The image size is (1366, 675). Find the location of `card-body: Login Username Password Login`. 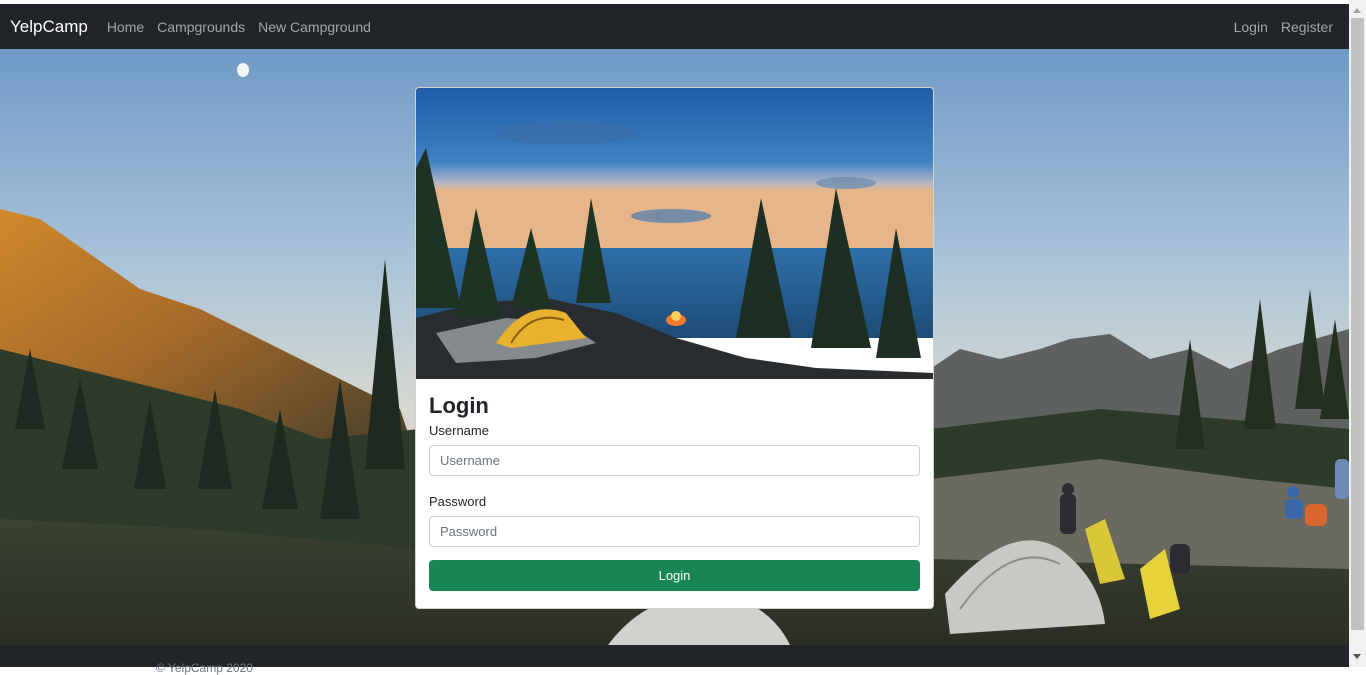

card-body: Login Username Password Login is located at coordinates (674, 485).